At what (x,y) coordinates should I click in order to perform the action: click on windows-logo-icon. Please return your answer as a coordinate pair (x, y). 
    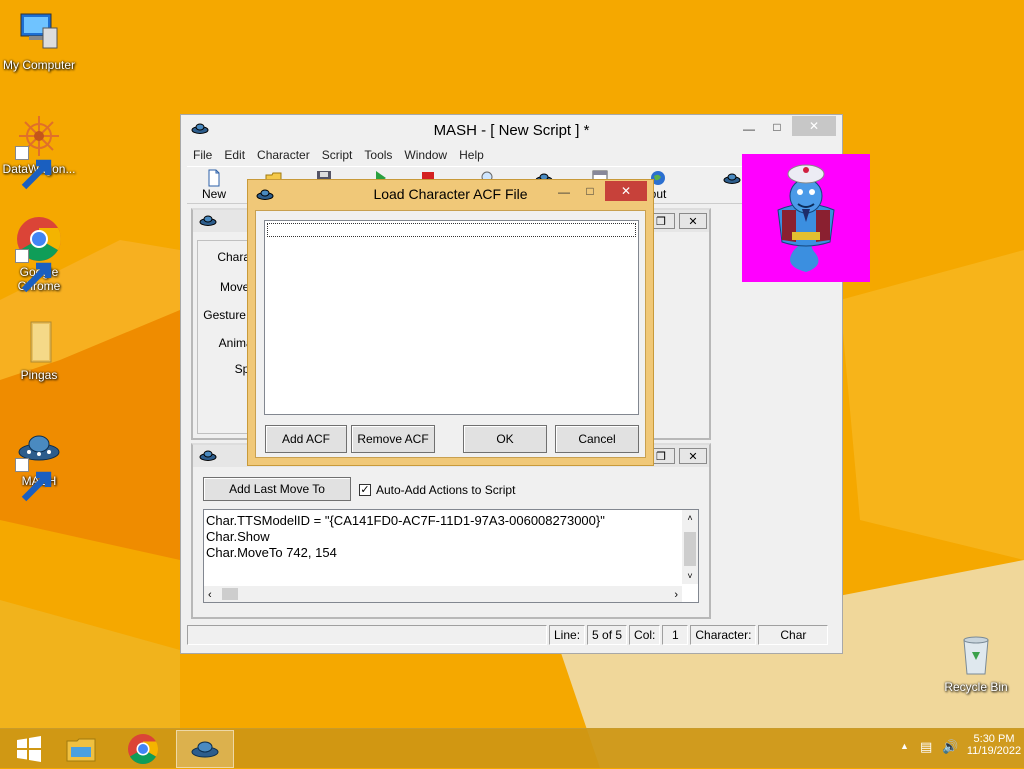
    Looking at the image, I should click on (29, 749).